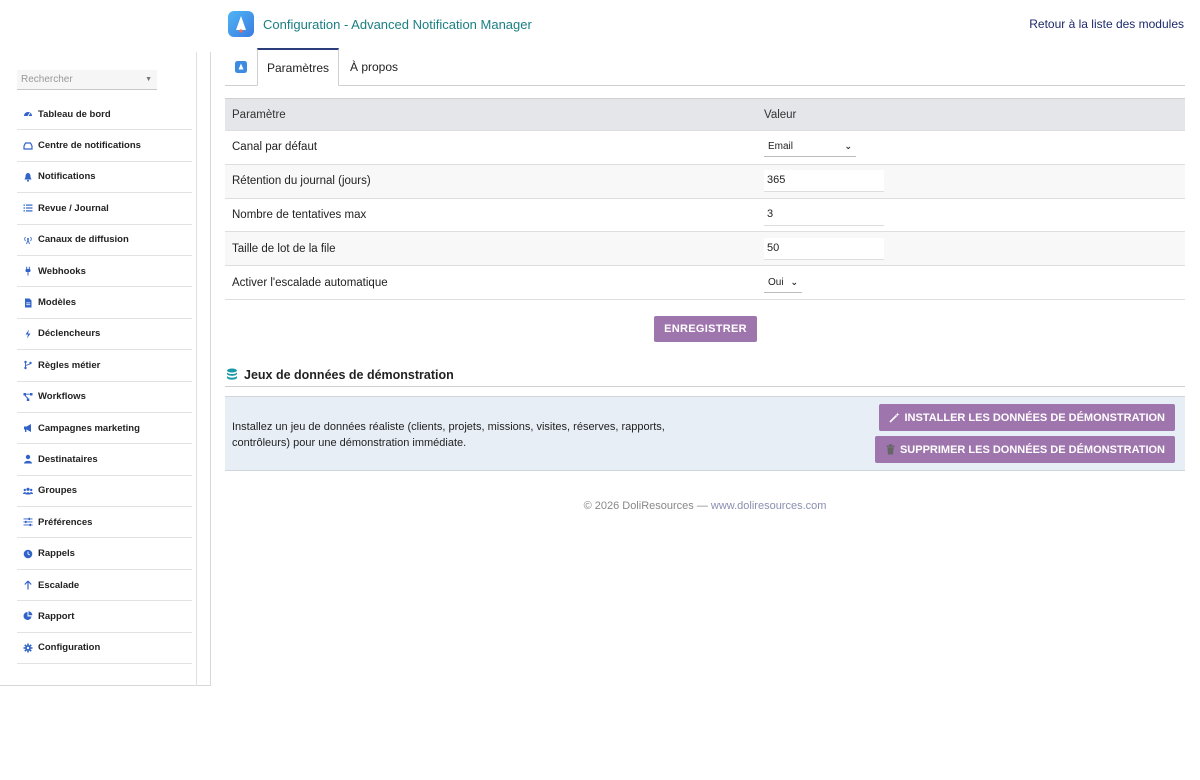  What do you see at coordinates (59, 585) in the screenshot?
I see `sidebar-item-label: Escalade` at bounding box center [59, 585].